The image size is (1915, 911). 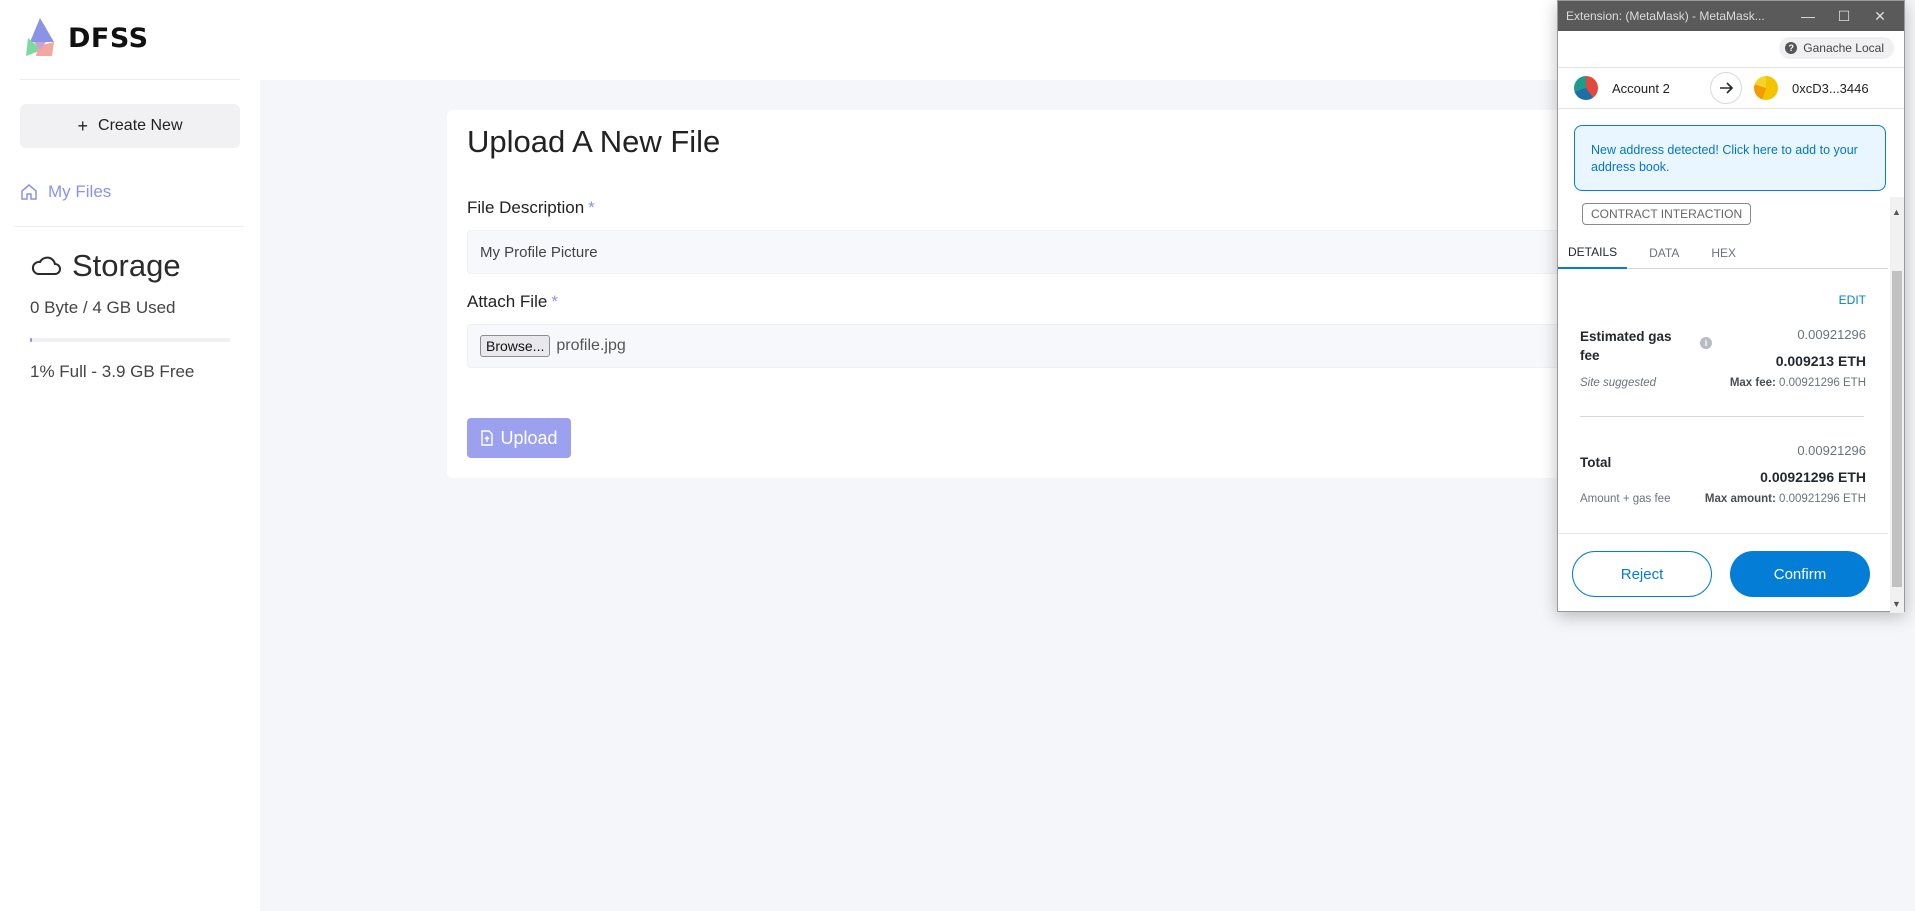 I want to click on tab-details: DETAILS, so click(x=1593, y=253).